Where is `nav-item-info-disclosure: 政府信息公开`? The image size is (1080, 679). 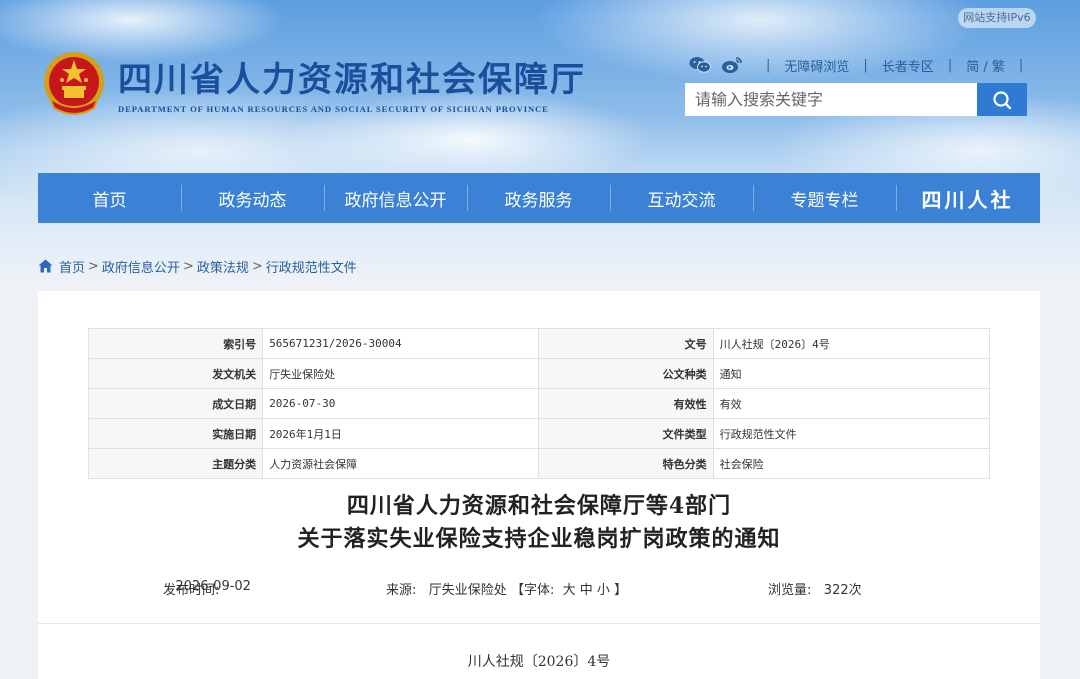 nav-item-info-disclosure: 政府信息公开 is located at coordinates (395, 198).